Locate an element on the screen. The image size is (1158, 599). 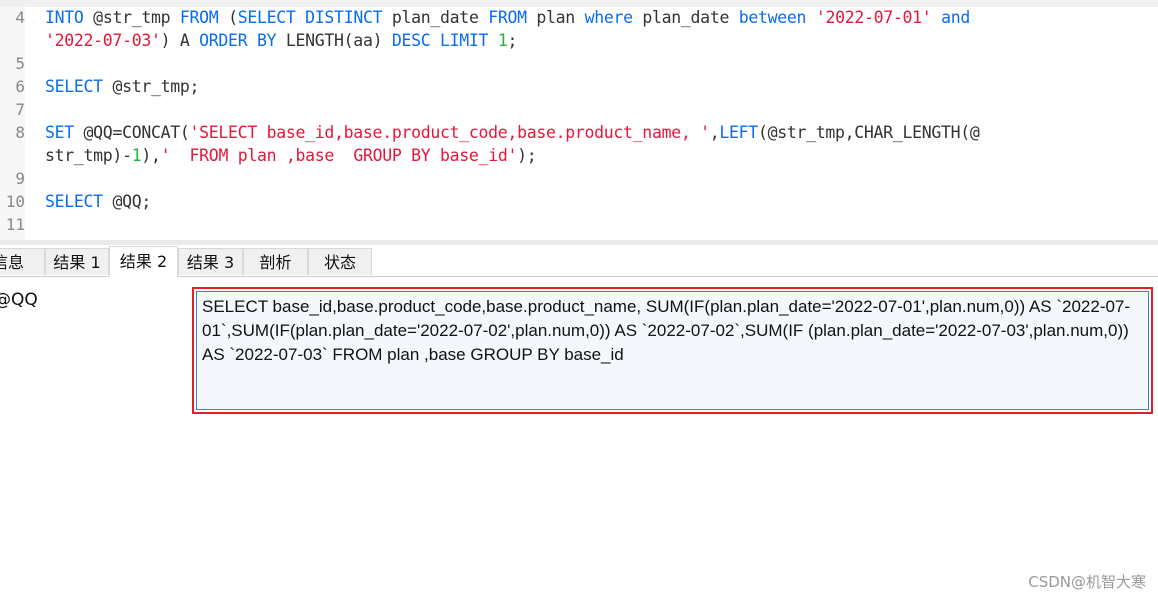
sql-string: '2022-07-01' is located at coordinates (873, 17).